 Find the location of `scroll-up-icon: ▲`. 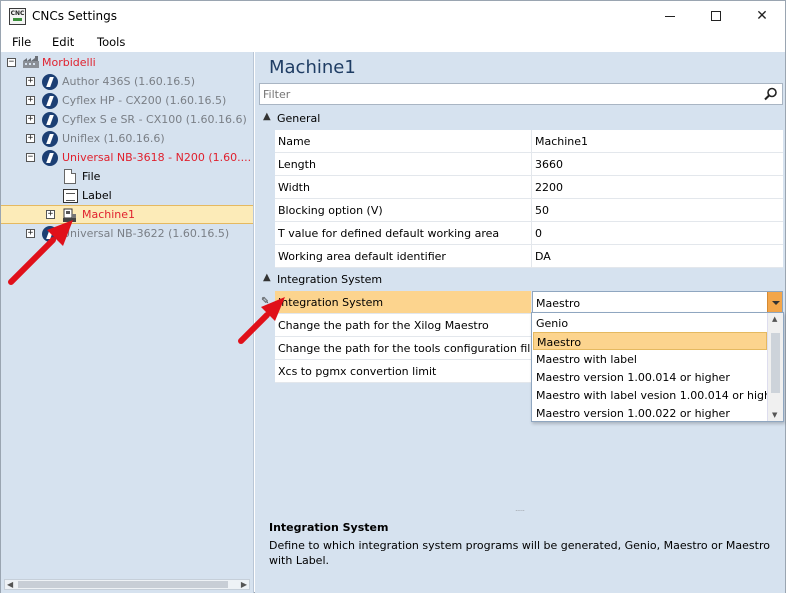

scroll-up-icon: ▲ is located at coordinates (774, 319).